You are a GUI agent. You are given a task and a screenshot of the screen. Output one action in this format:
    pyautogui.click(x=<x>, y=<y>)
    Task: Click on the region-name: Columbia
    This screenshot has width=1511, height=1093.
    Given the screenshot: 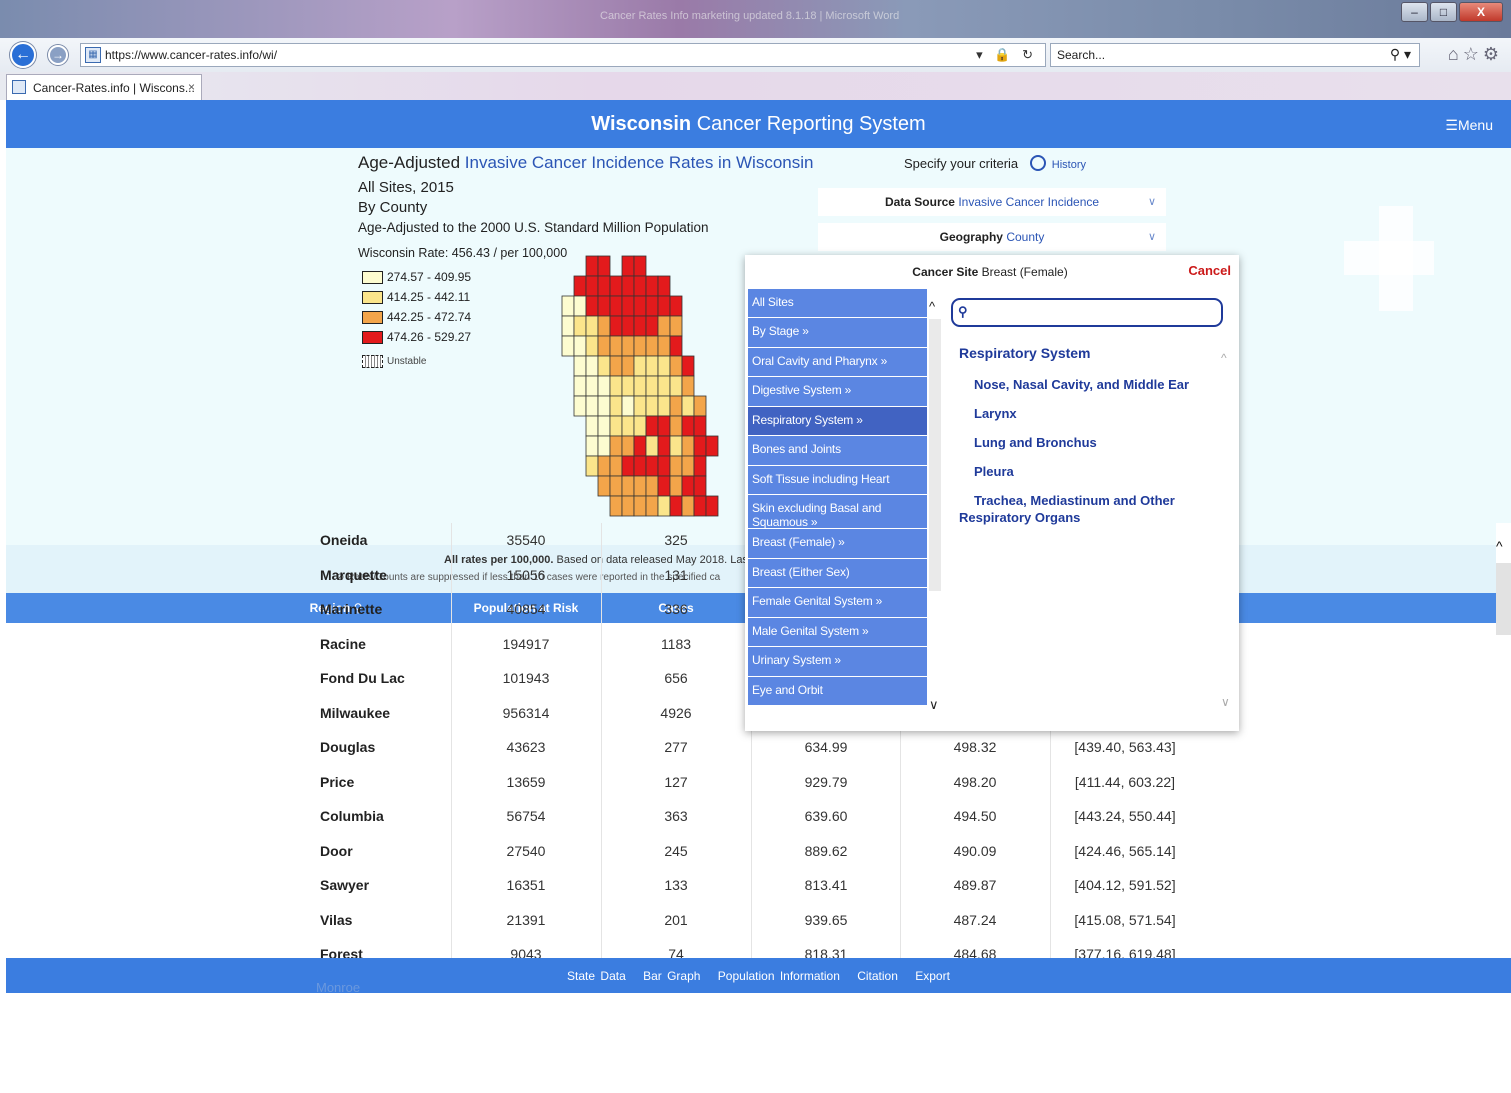 What is the action you would take?
    pyautogui.click(x=352, y=816)
    